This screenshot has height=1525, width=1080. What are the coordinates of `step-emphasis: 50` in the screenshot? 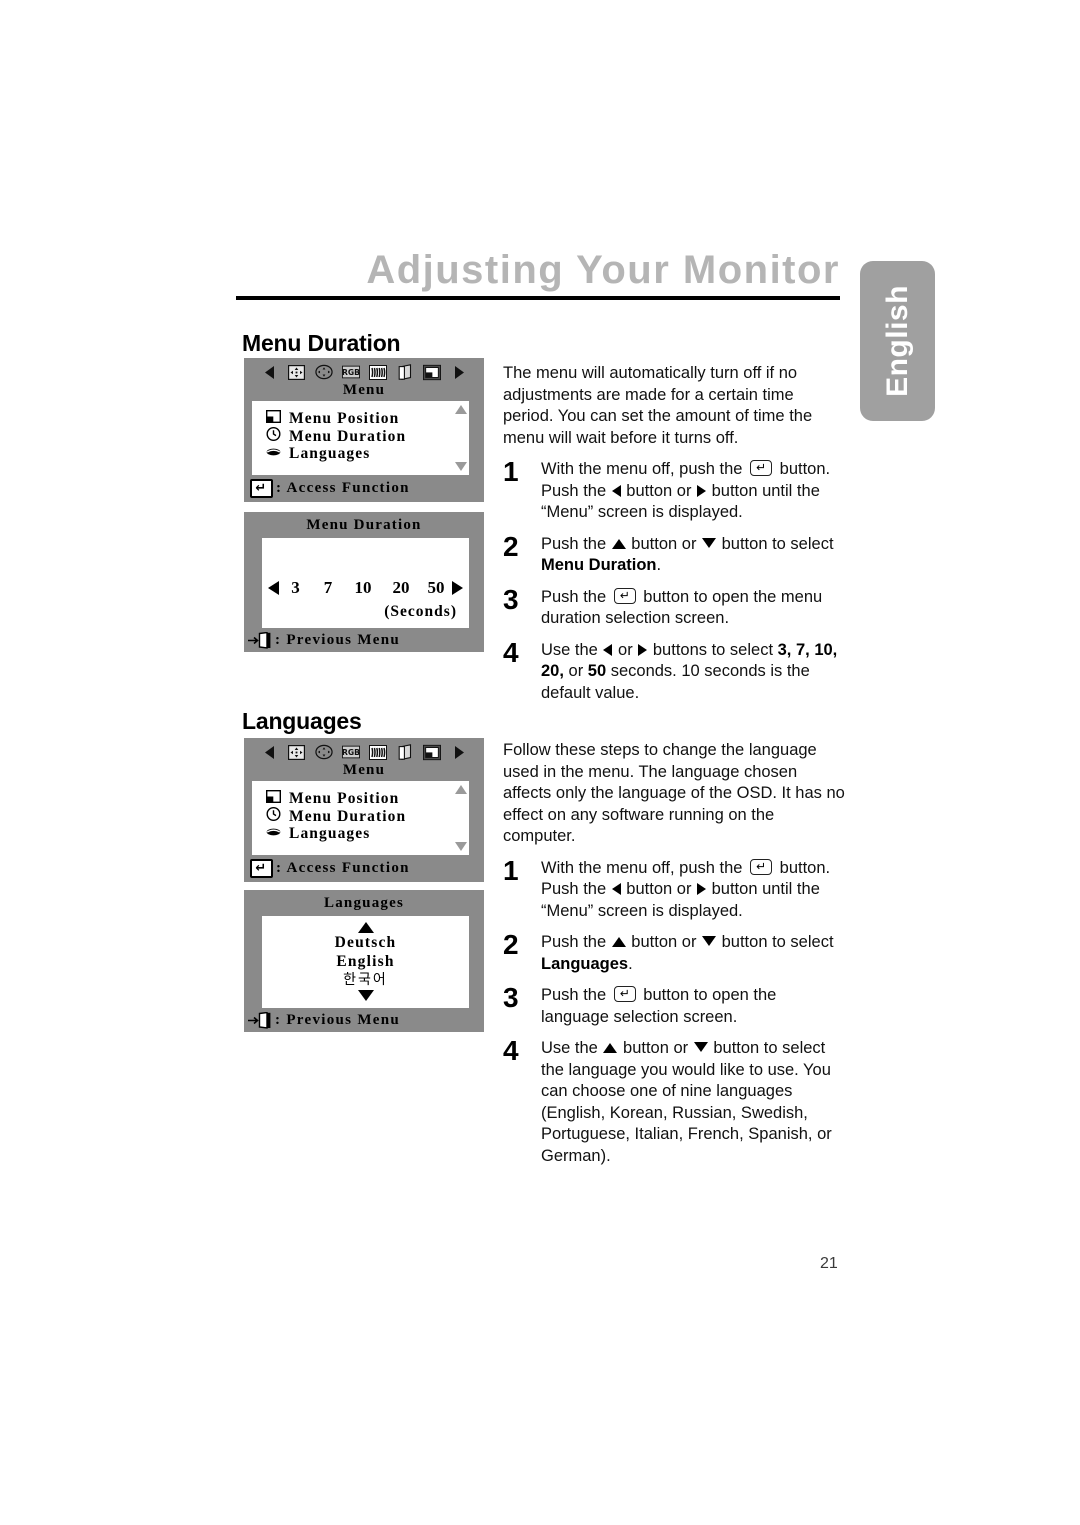 It's located at (597, 671).